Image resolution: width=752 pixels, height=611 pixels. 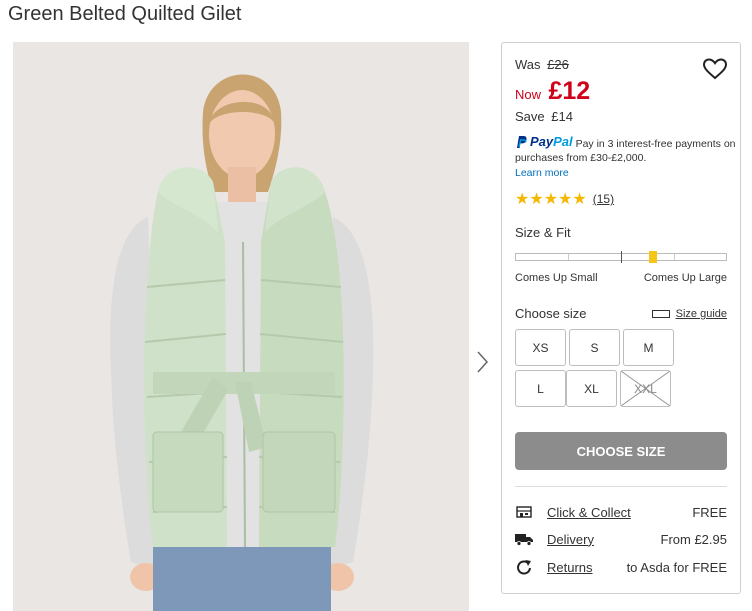 I want to click on fit-scale-center, so click(x=621, y=257).